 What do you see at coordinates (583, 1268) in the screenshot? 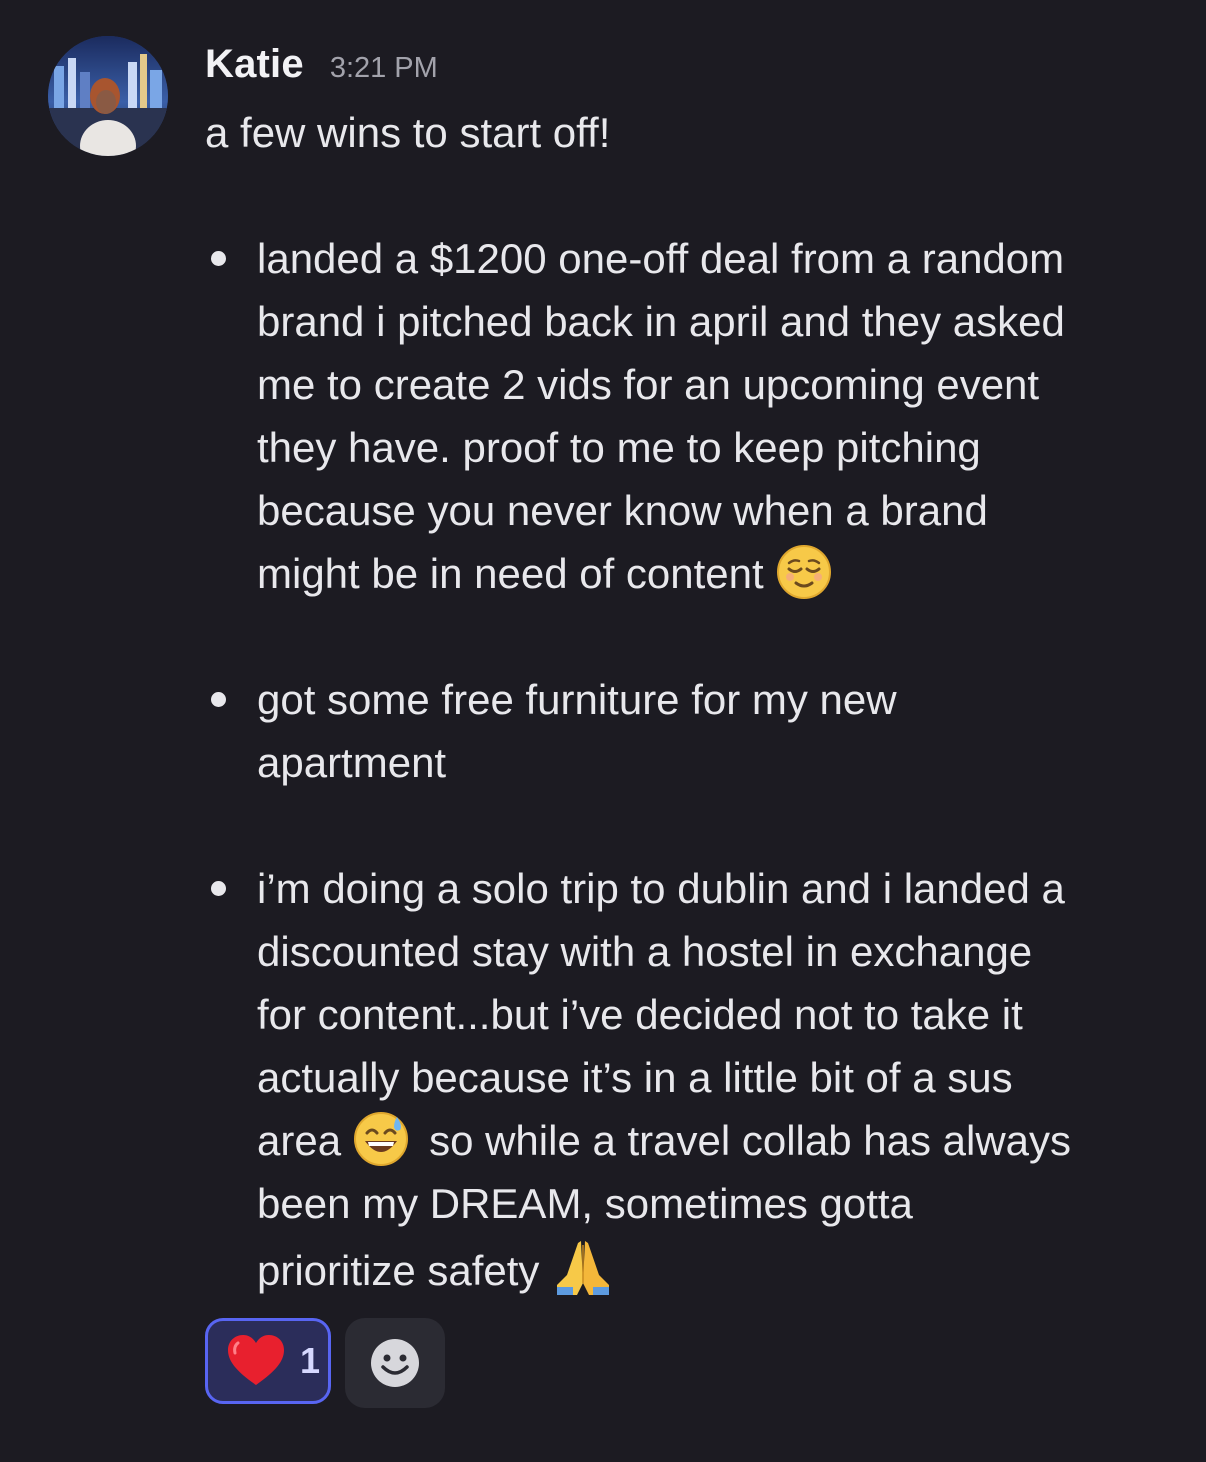
I see `folded-hands-emoji-icon` at bounding box center [583, 1268].